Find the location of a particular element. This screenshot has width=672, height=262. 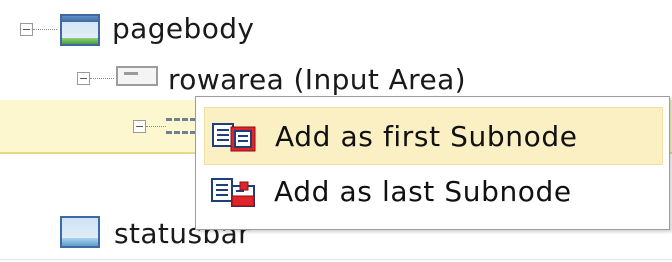

add-first-subnode-icon is located at coordinates (234, 137).